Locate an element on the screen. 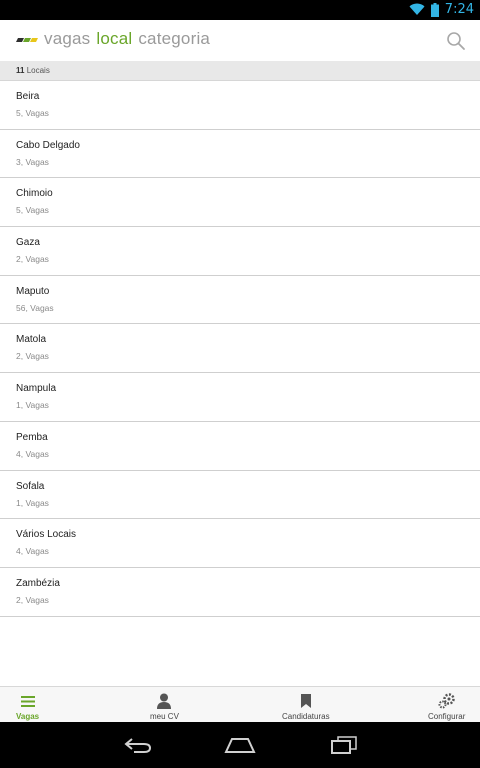 The height and width of the screenshot is (768, 480). back-icon is located at coordinates (138, 745).